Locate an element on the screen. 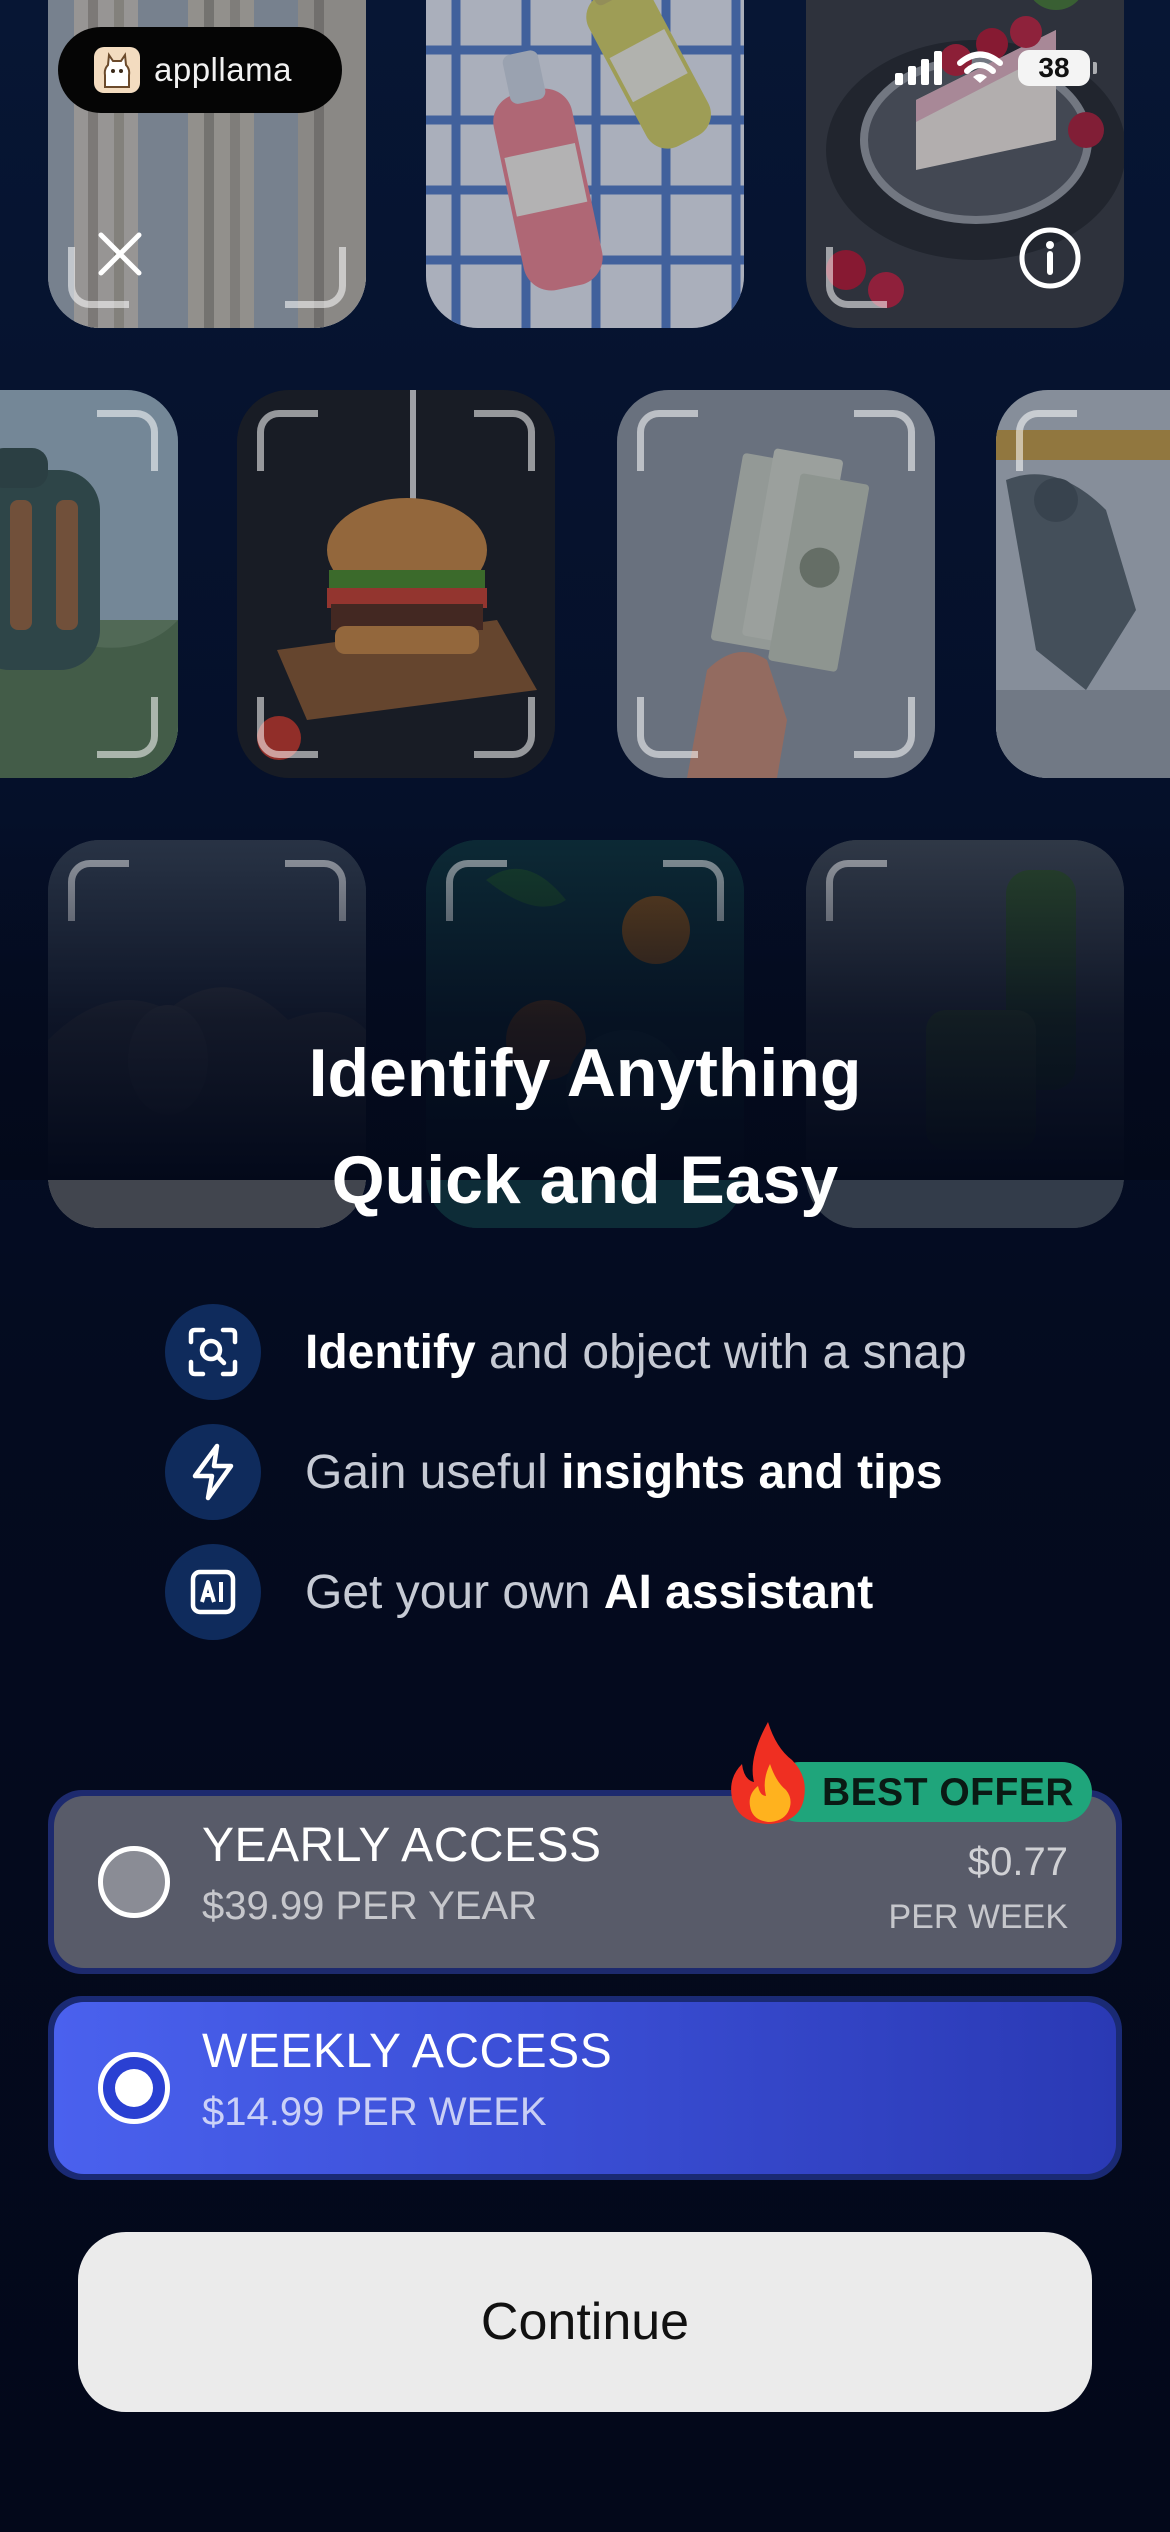 Image resolution: width=1170 pixels, height=2532 pixels. continue-button: Continue is located at coordinates (585, 2322).